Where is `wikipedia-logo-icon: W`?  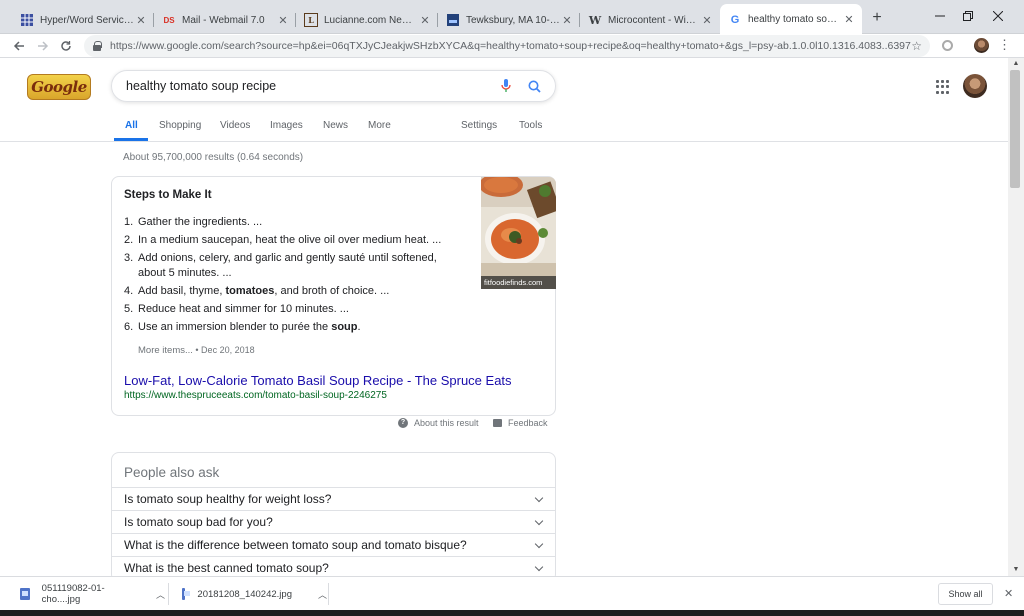 wikipedia-logo-icon: W is located at coordinates (595, 20).